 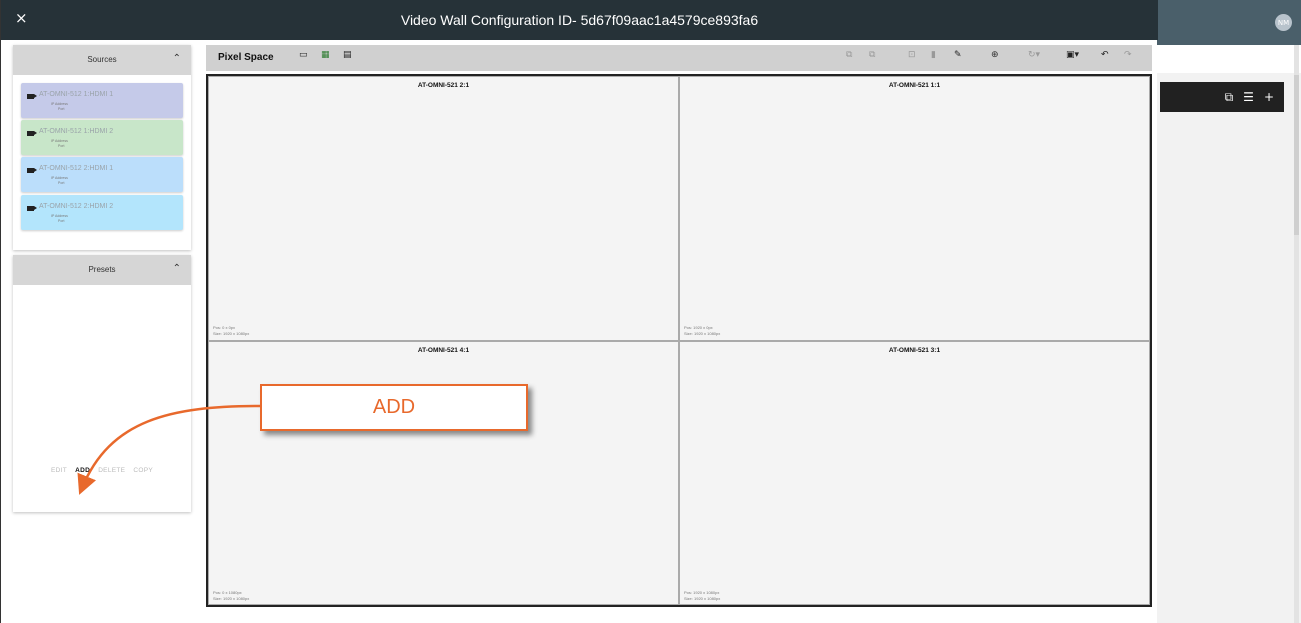 I want to click on pixel-space-title: Pixel Space, so click(x=246, y=57).